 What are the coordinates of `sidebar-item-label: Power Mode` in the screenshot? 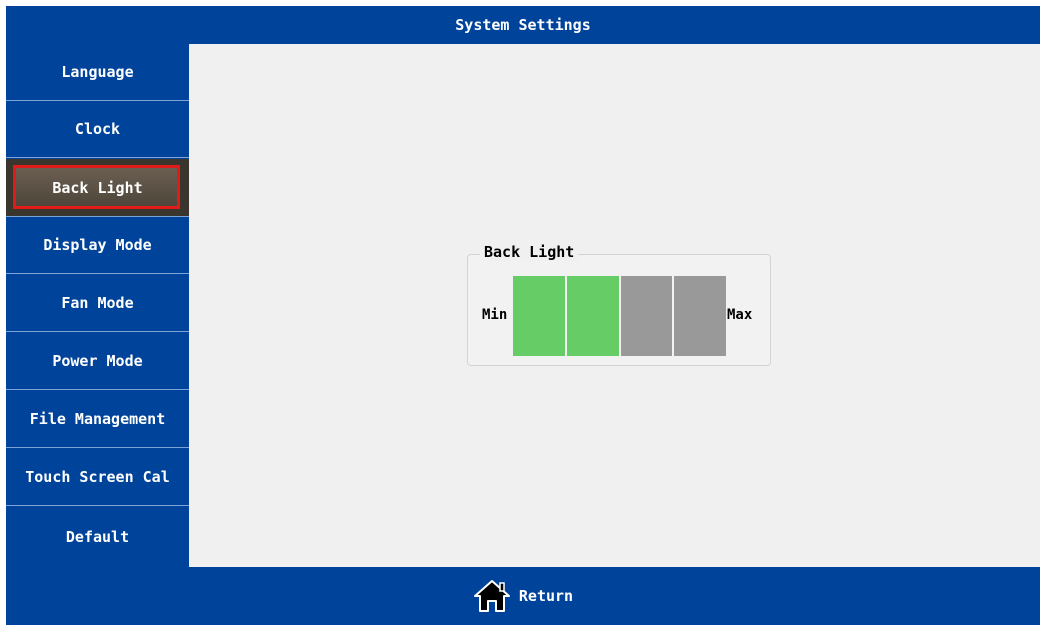 It's located at (97, 361).